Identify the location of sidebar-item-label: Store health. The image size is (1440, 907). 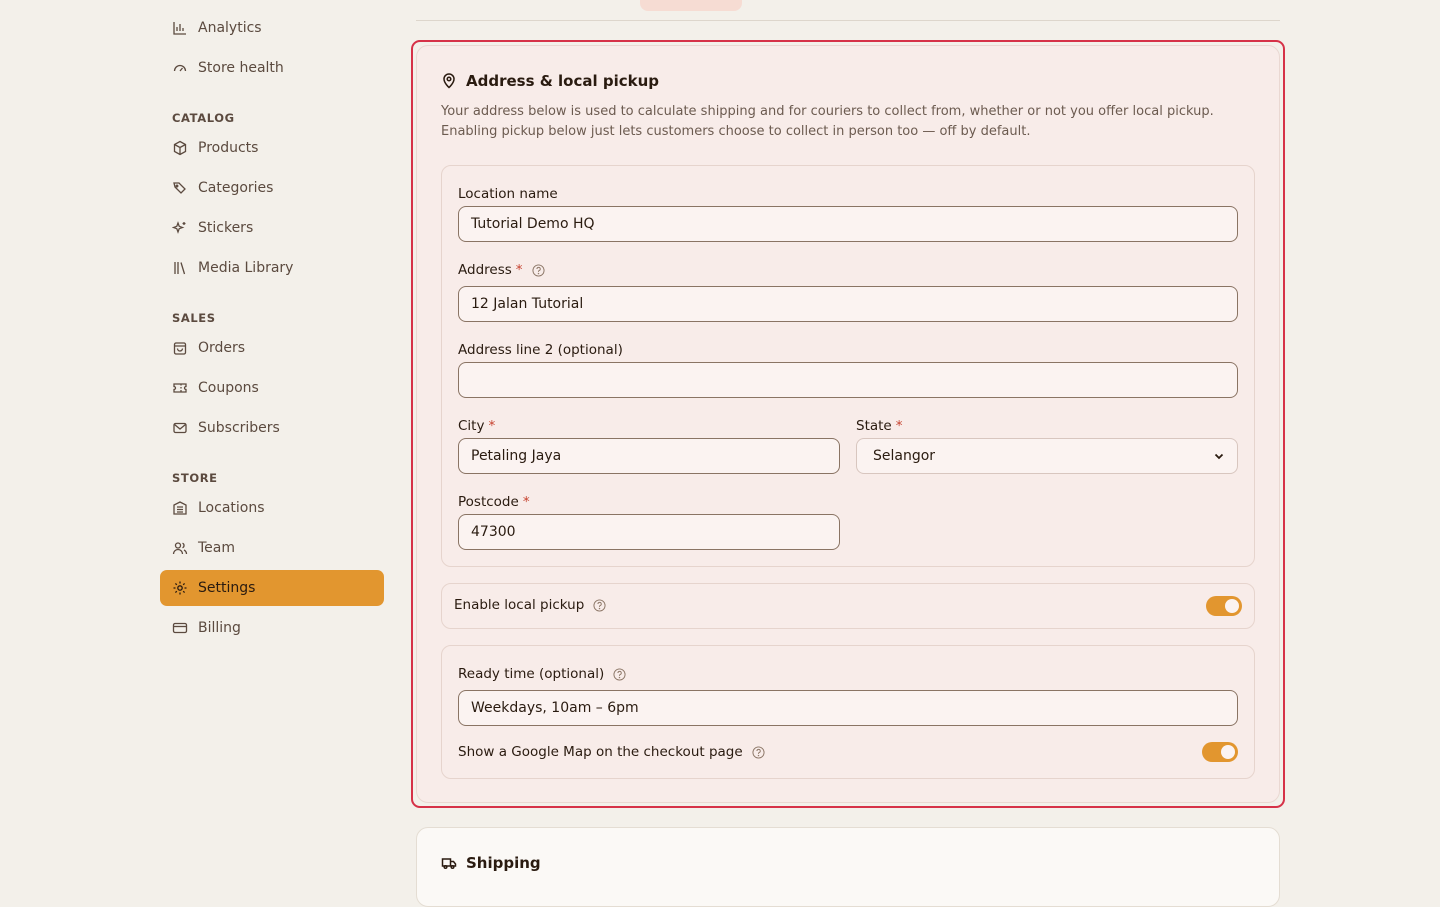
(241, 68).